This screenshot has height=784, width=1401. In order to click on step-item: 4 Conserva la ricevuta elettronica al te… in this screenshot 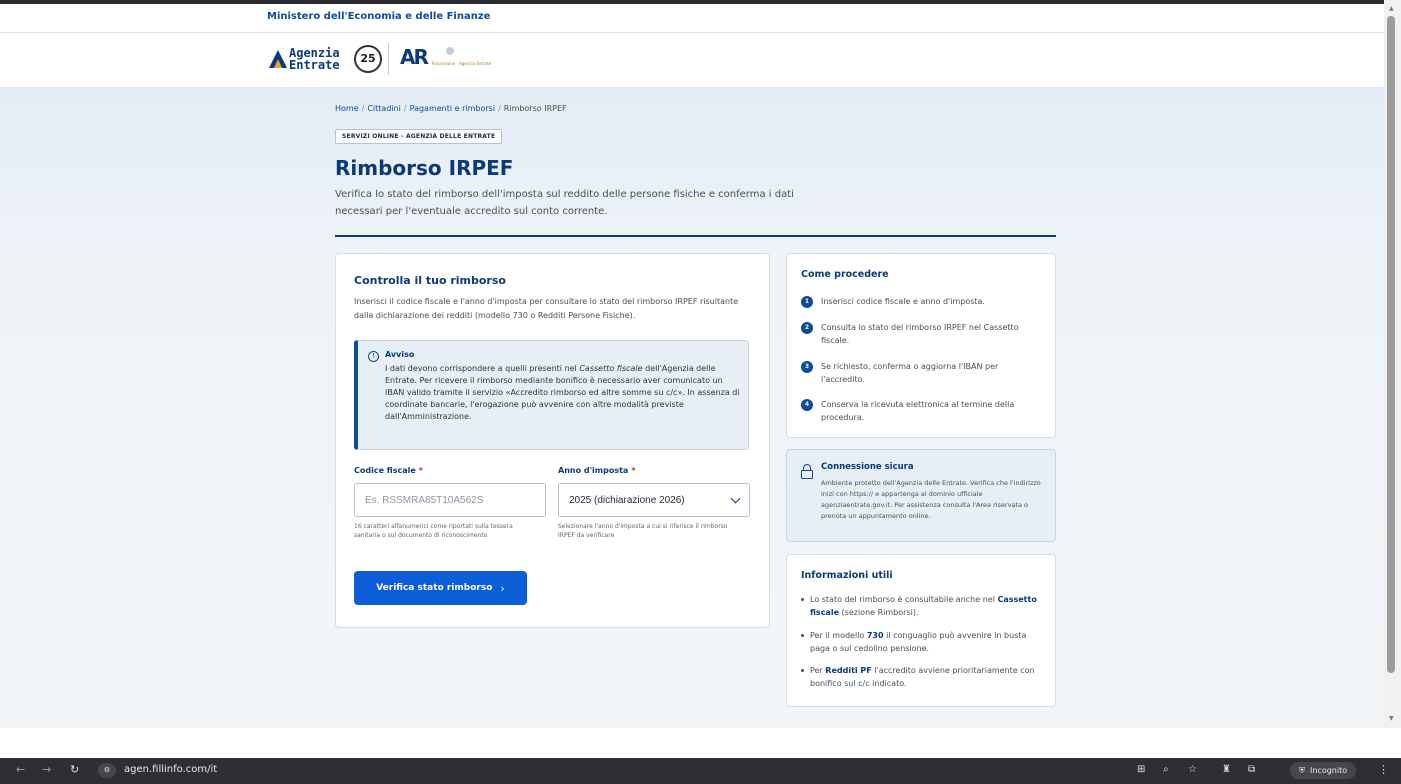, I will do `click(921, 411)`.